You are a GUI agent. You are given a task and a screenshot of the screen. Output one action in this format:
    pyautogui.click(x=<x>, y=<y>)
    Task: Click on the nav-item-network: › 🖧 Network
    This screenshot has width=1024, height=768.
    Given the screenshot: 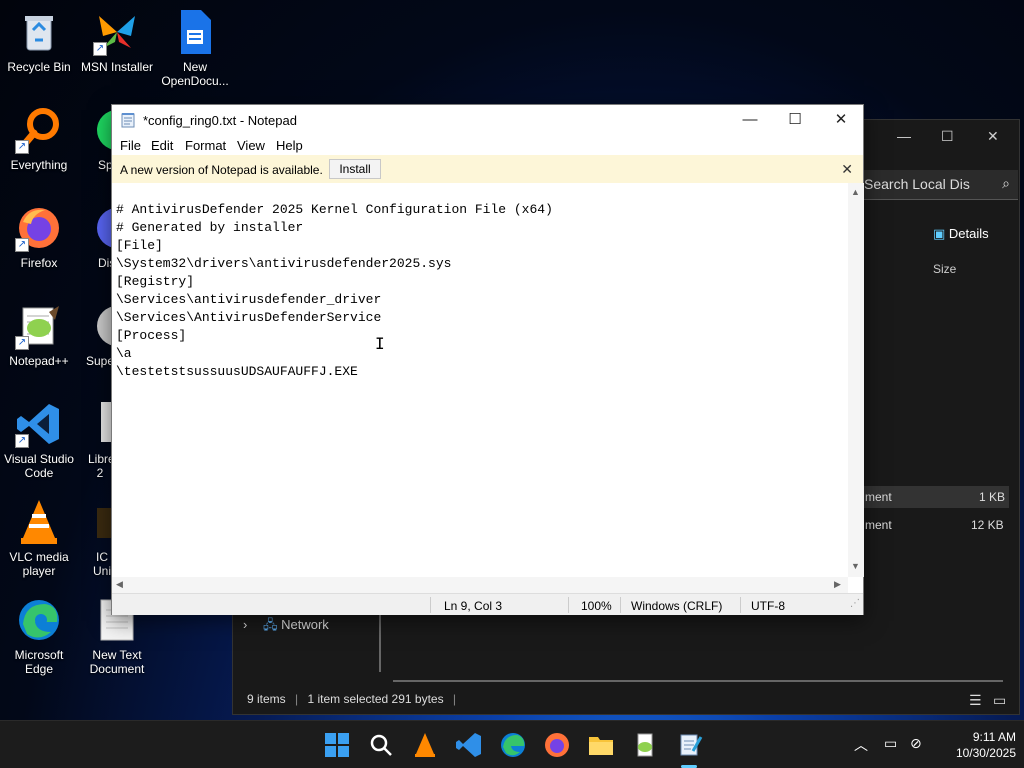 What is the action you would take?
    pyautogui.click(x=286, y=627)
    